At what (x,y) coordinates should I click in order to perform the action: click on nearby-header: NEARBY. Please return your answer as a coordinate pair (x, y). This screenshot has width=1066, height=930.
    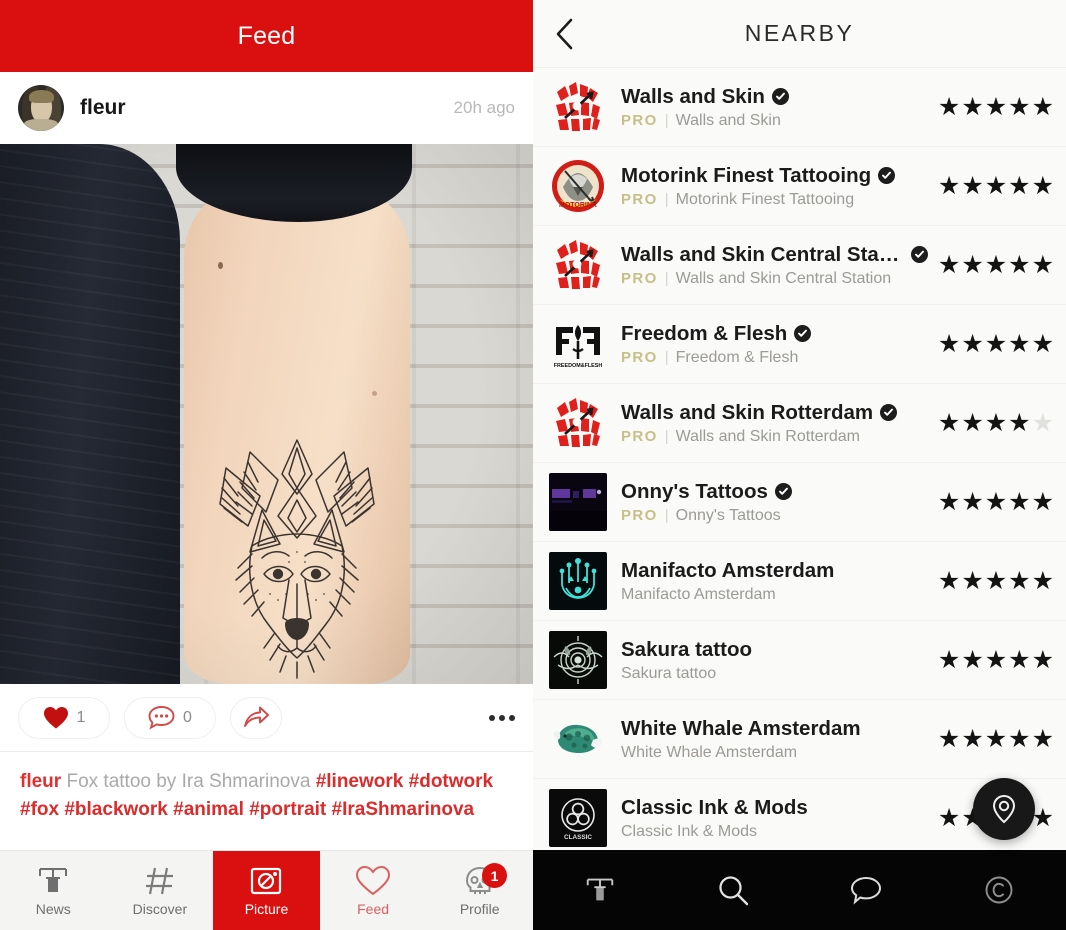
    Looking at the image, I should click on (799, 34).